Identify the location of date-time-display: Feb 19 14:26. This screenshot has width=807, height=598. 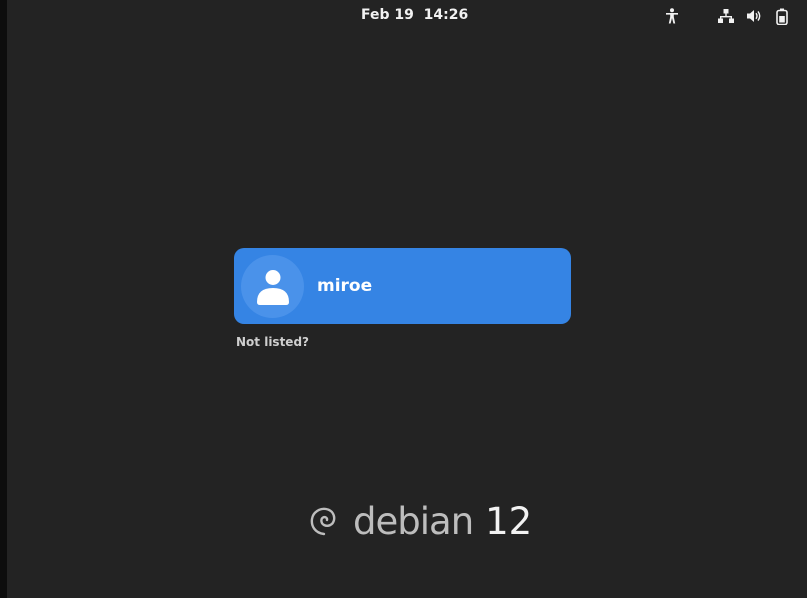
(414, 15).